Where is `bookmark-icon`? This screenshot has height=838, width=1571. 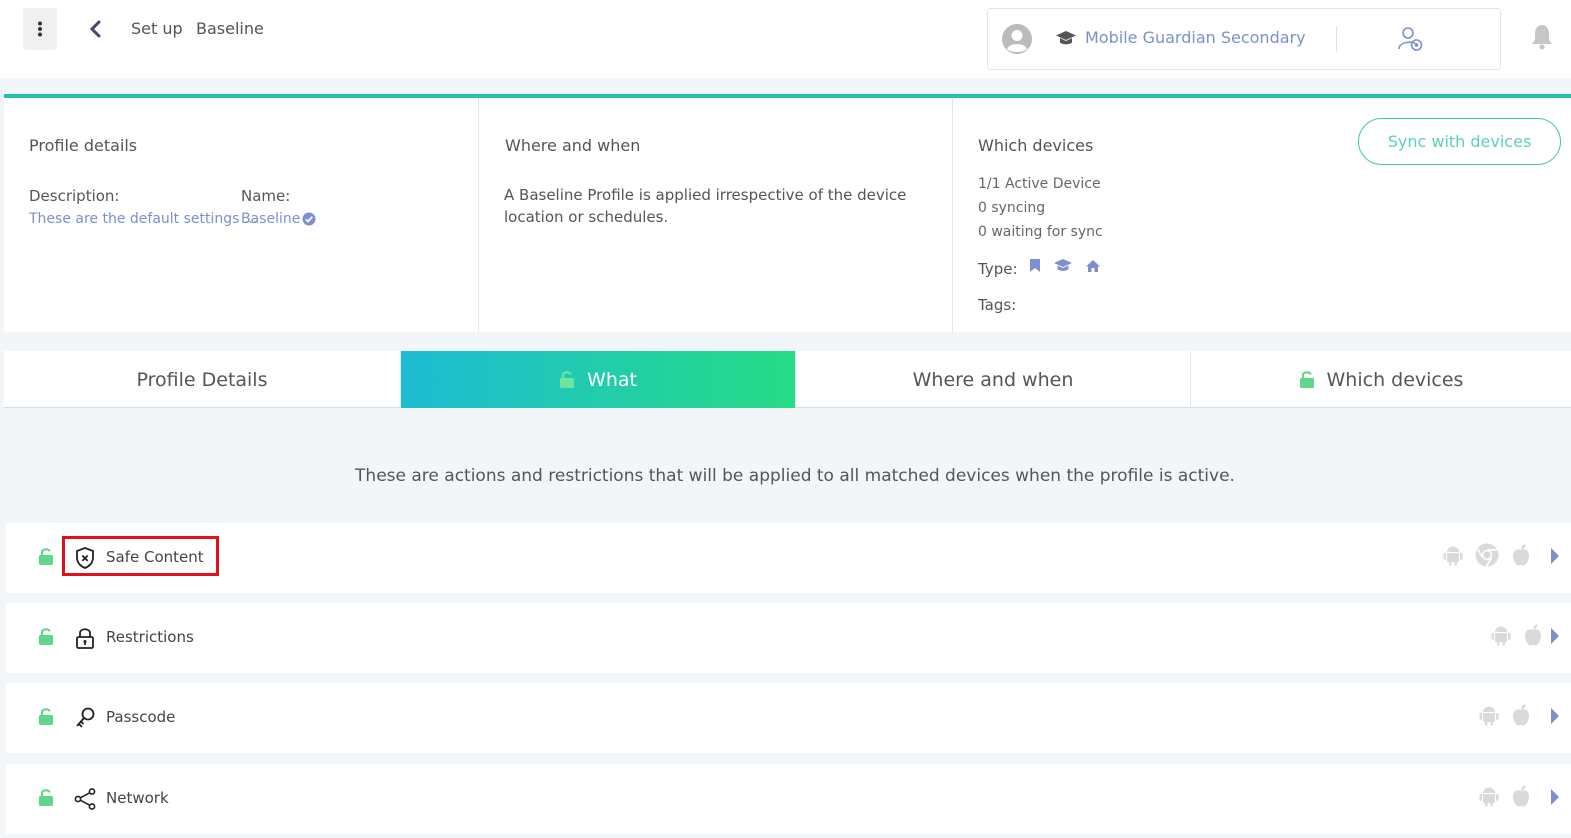
bookmark-icon is located at coordinates (1035, 265).